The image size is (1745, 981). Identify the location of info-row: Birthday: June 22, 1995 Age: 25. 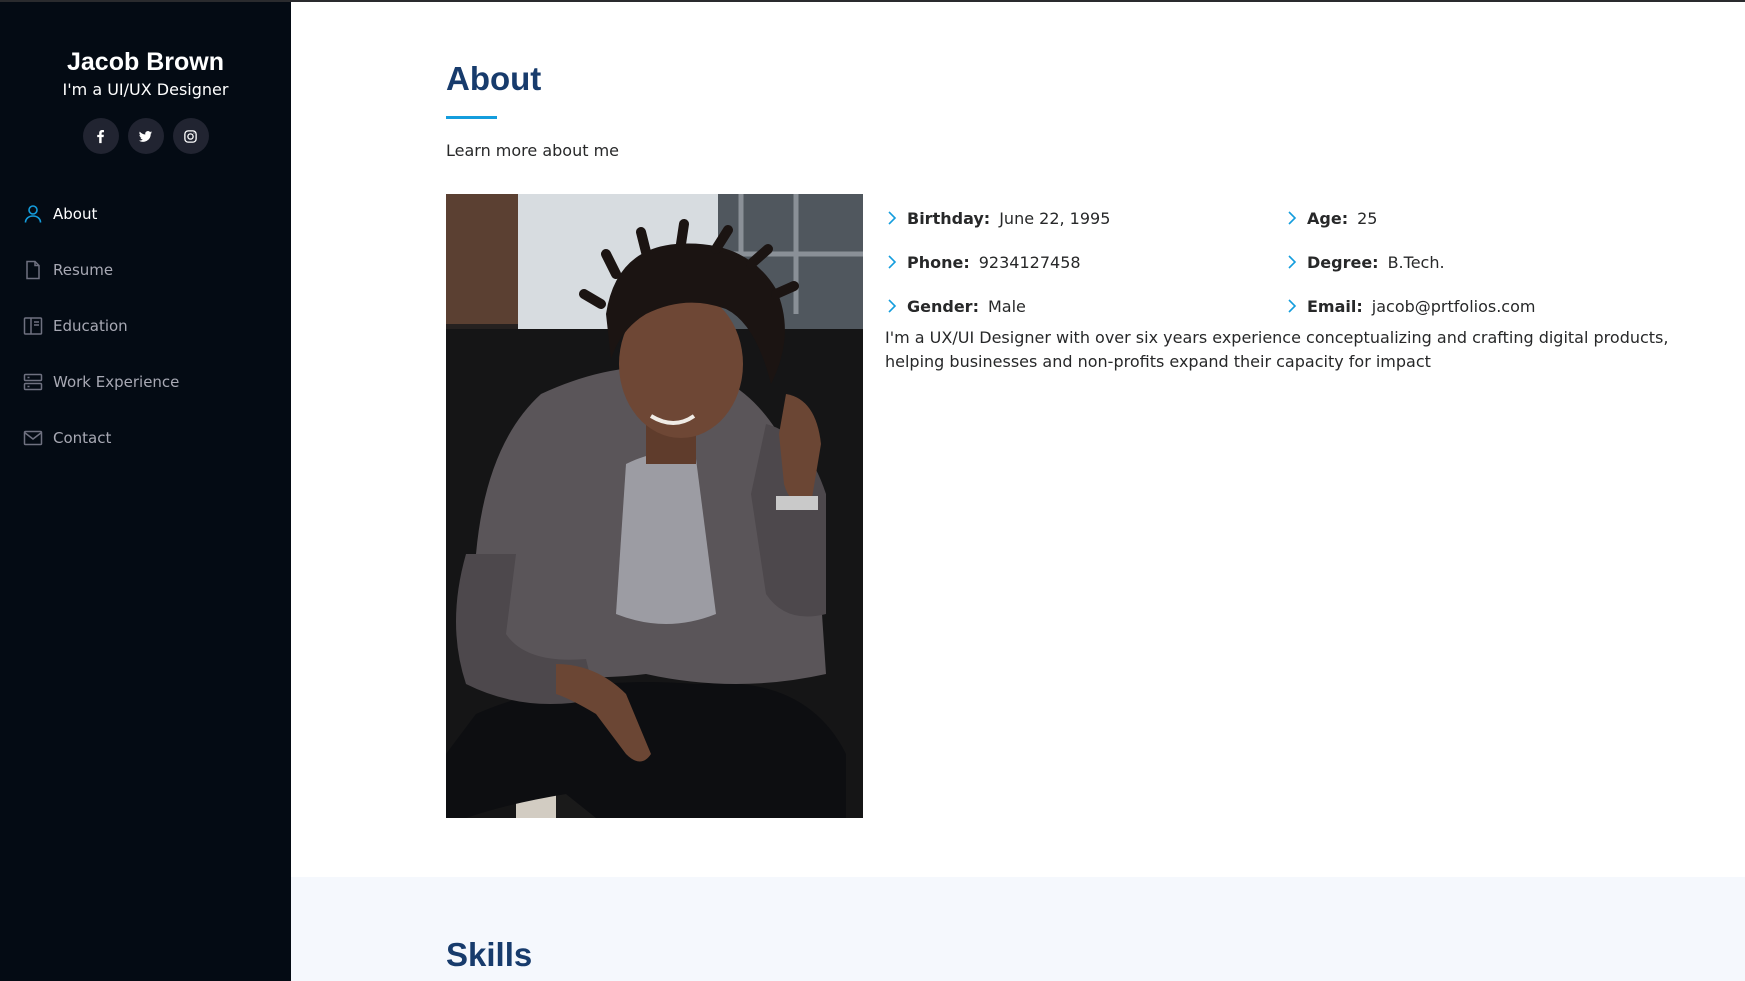
(1285, 218).